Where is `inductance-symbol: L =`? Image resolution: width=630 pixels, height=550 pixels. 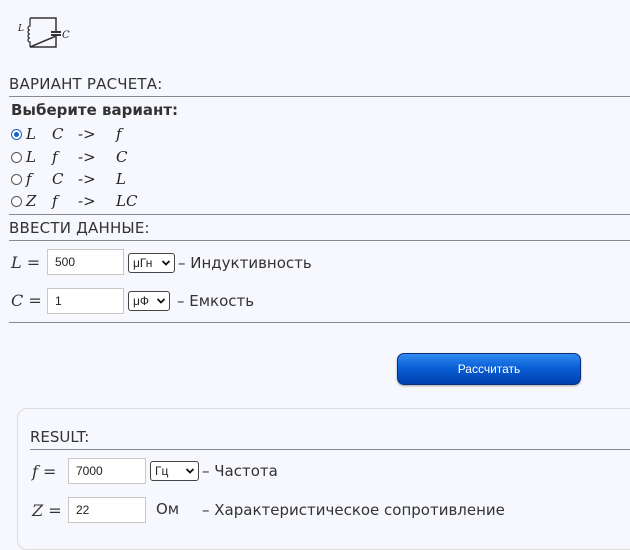
inductance-symbol: L = is located at coordinates (26, 262).